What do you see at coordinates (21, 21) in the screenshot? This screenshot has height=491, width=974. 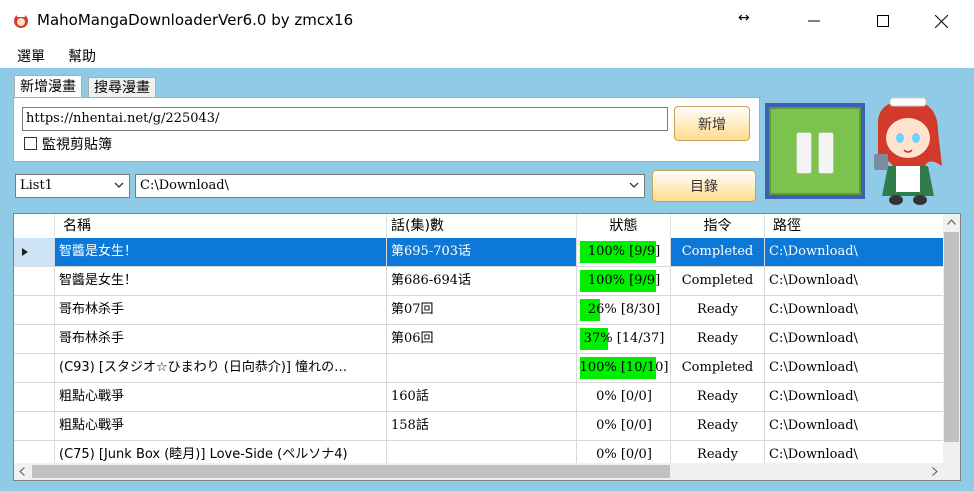 I see `maid-app-icon` at bounding box center [21, 21].